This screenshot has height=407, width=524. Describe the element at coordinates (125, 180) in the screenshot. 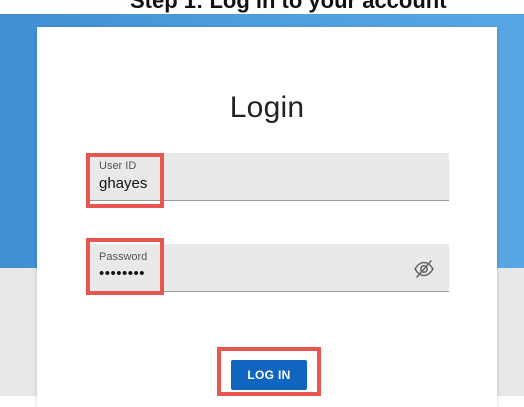

I see `user-id-highlight` at that location.